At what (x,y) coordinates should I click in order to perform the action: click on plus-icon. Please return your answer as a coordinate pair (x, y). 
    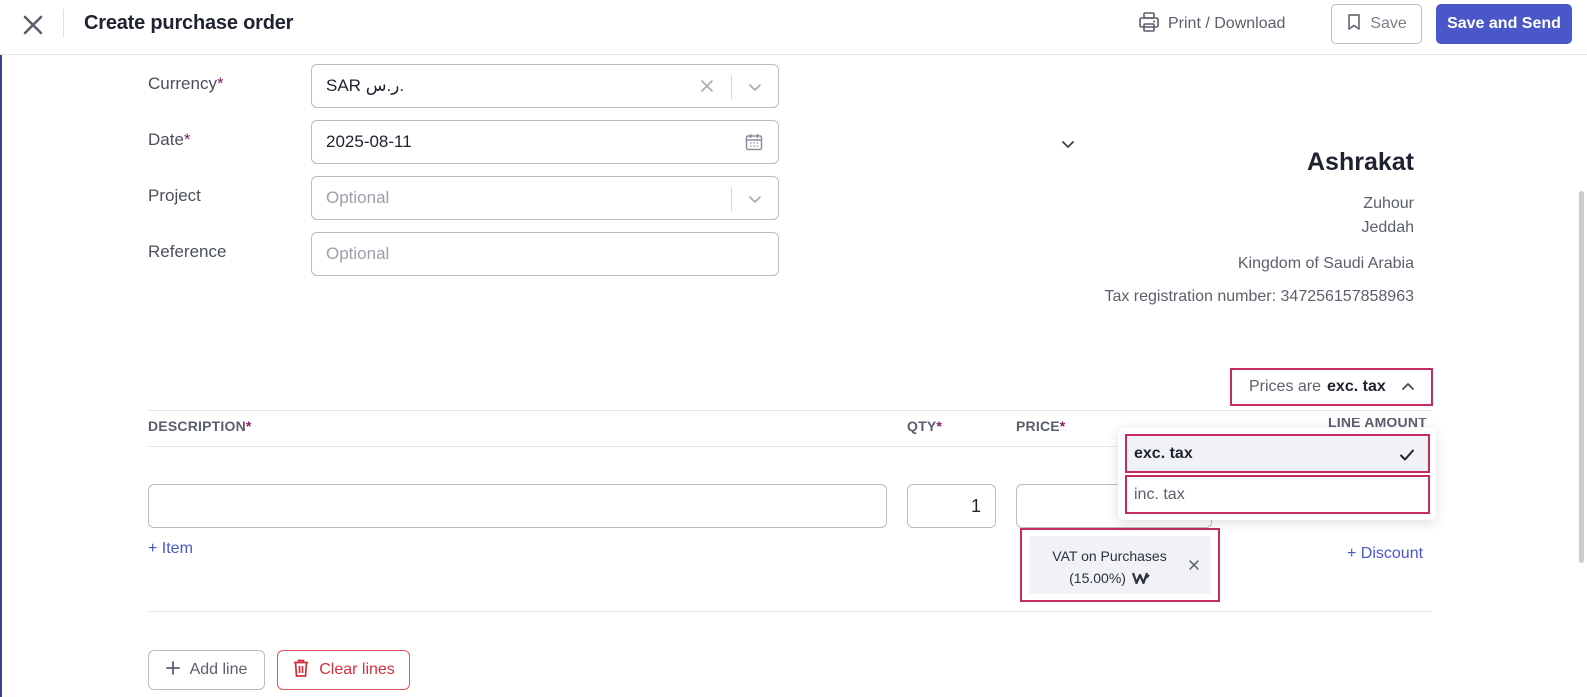
    Looking at the image, I should click on (172, 670).